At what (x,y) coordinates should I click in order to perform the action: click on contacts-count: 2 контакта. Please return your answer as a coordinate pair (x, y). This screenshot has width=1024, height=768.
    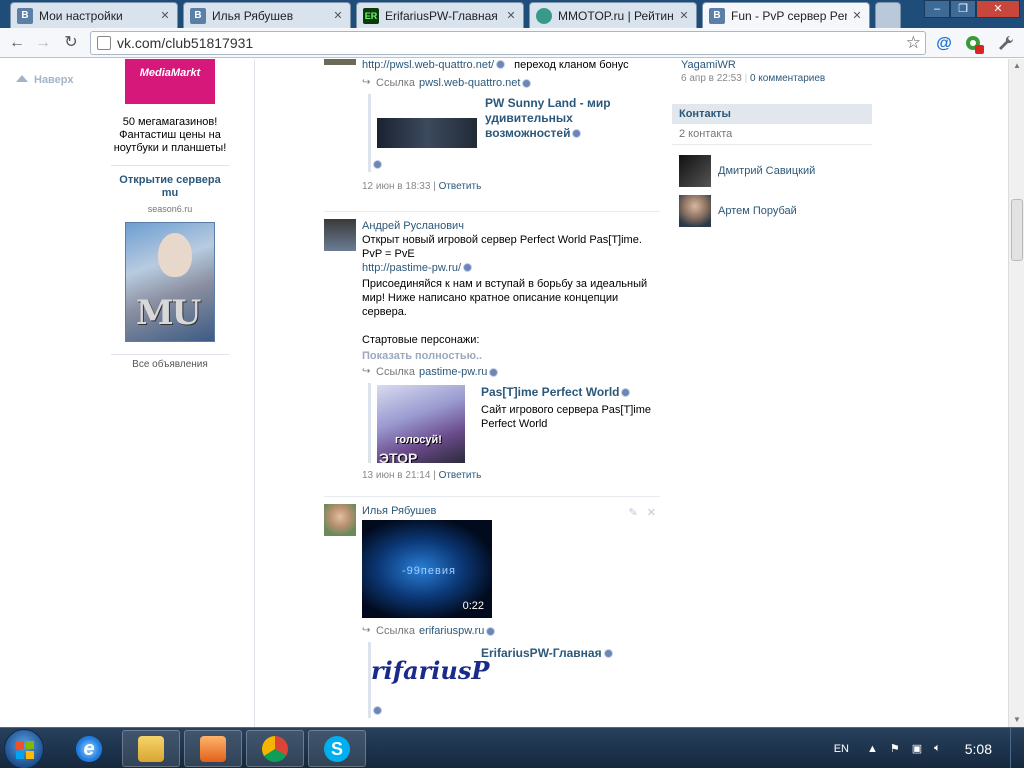
    Looking at the image, I should click on (772, 134).